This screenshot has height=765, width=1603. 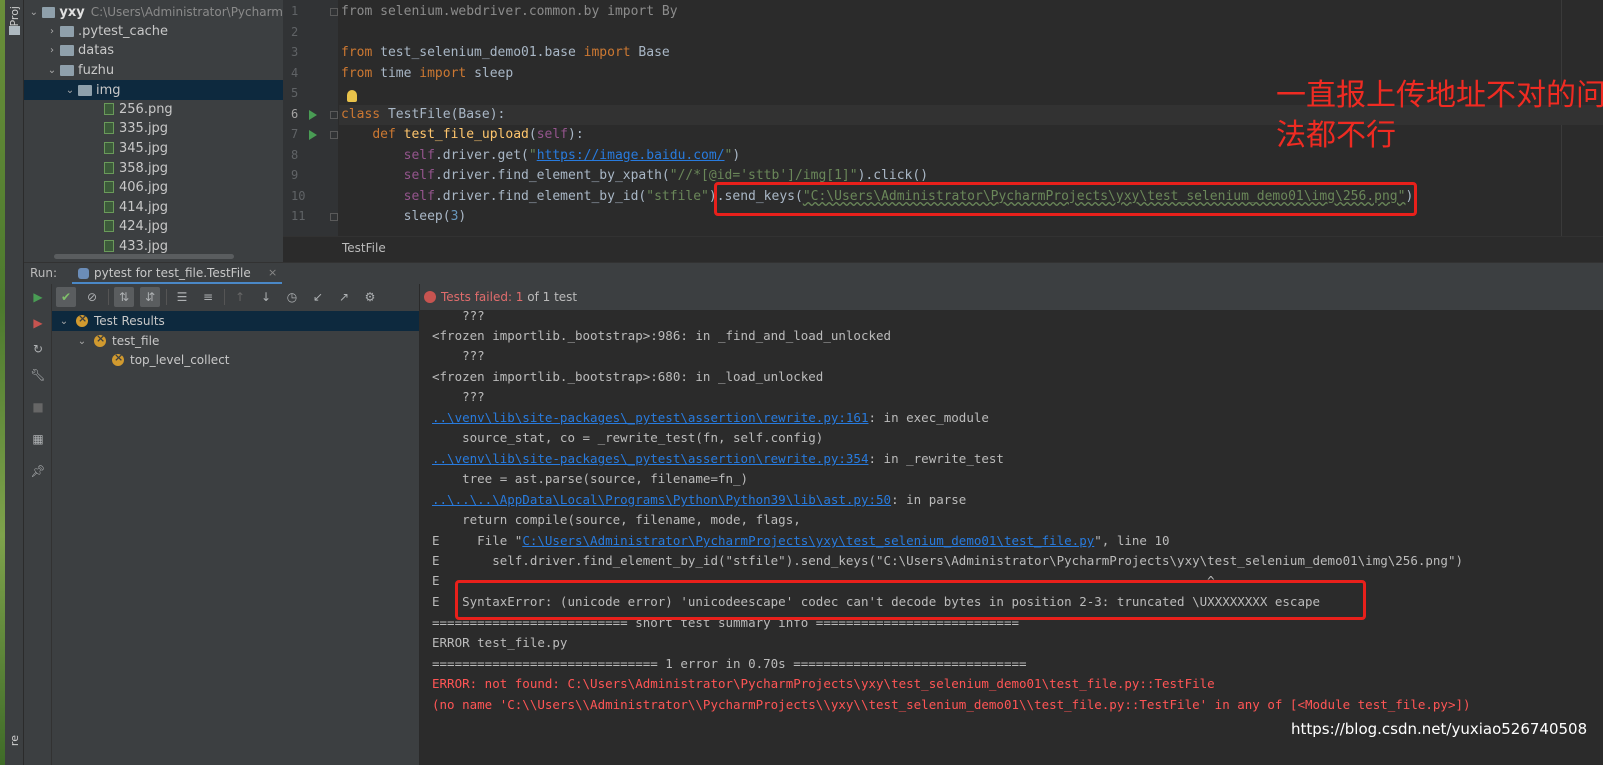 I want to click on pin-icon: 📌︎, so click(x=38, y=472).